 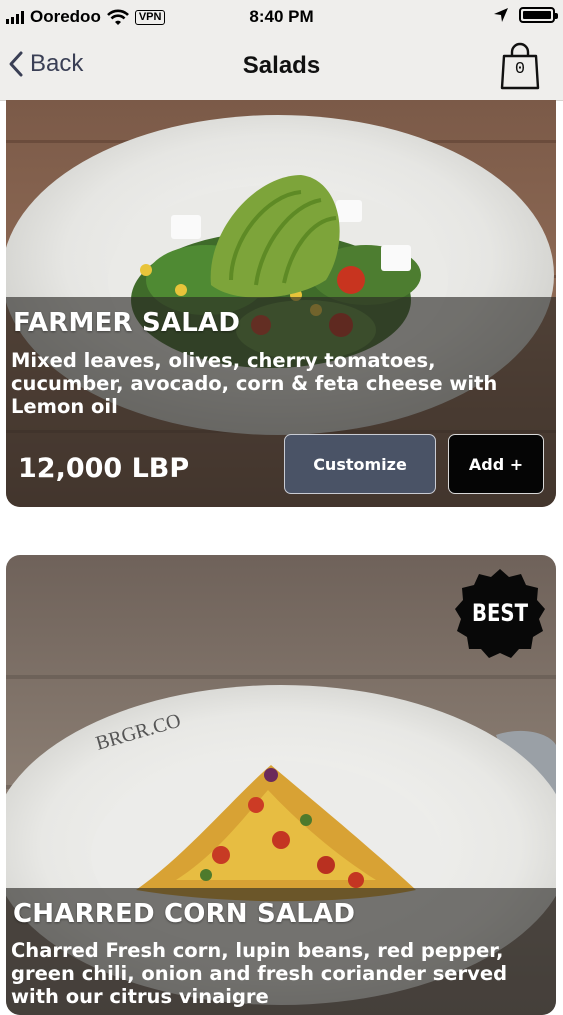 I want to click on item-price: 12,000 LBP, so click(x=104, y=468).